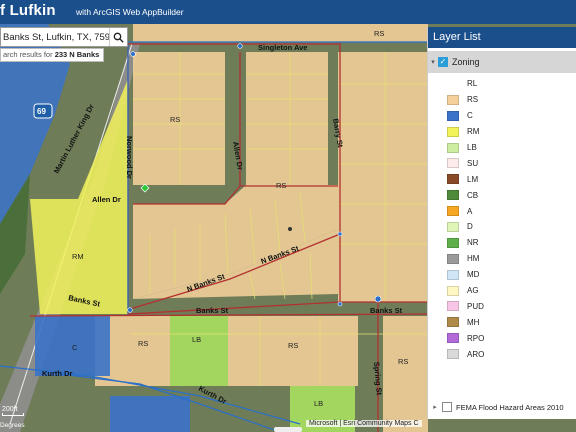 The height and width of the screenshot is (432, 576). I want to click on app-subtitle: with ArcGIS Web AppBuilder, so click(130, 12).